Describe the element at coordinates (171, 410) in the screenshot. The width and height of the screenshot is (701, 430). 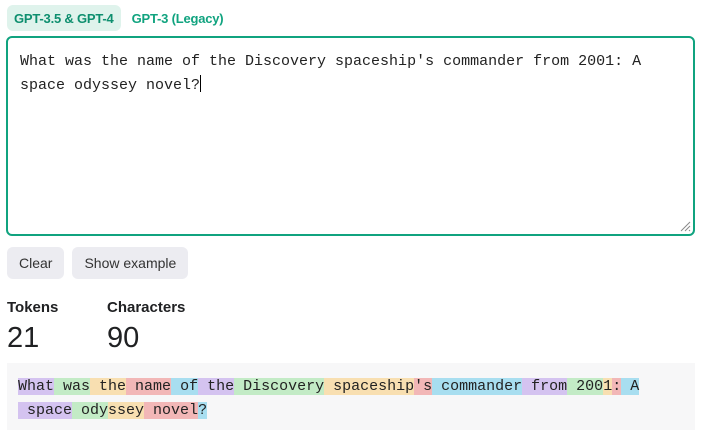
I see `token-chip: novel` at that location.